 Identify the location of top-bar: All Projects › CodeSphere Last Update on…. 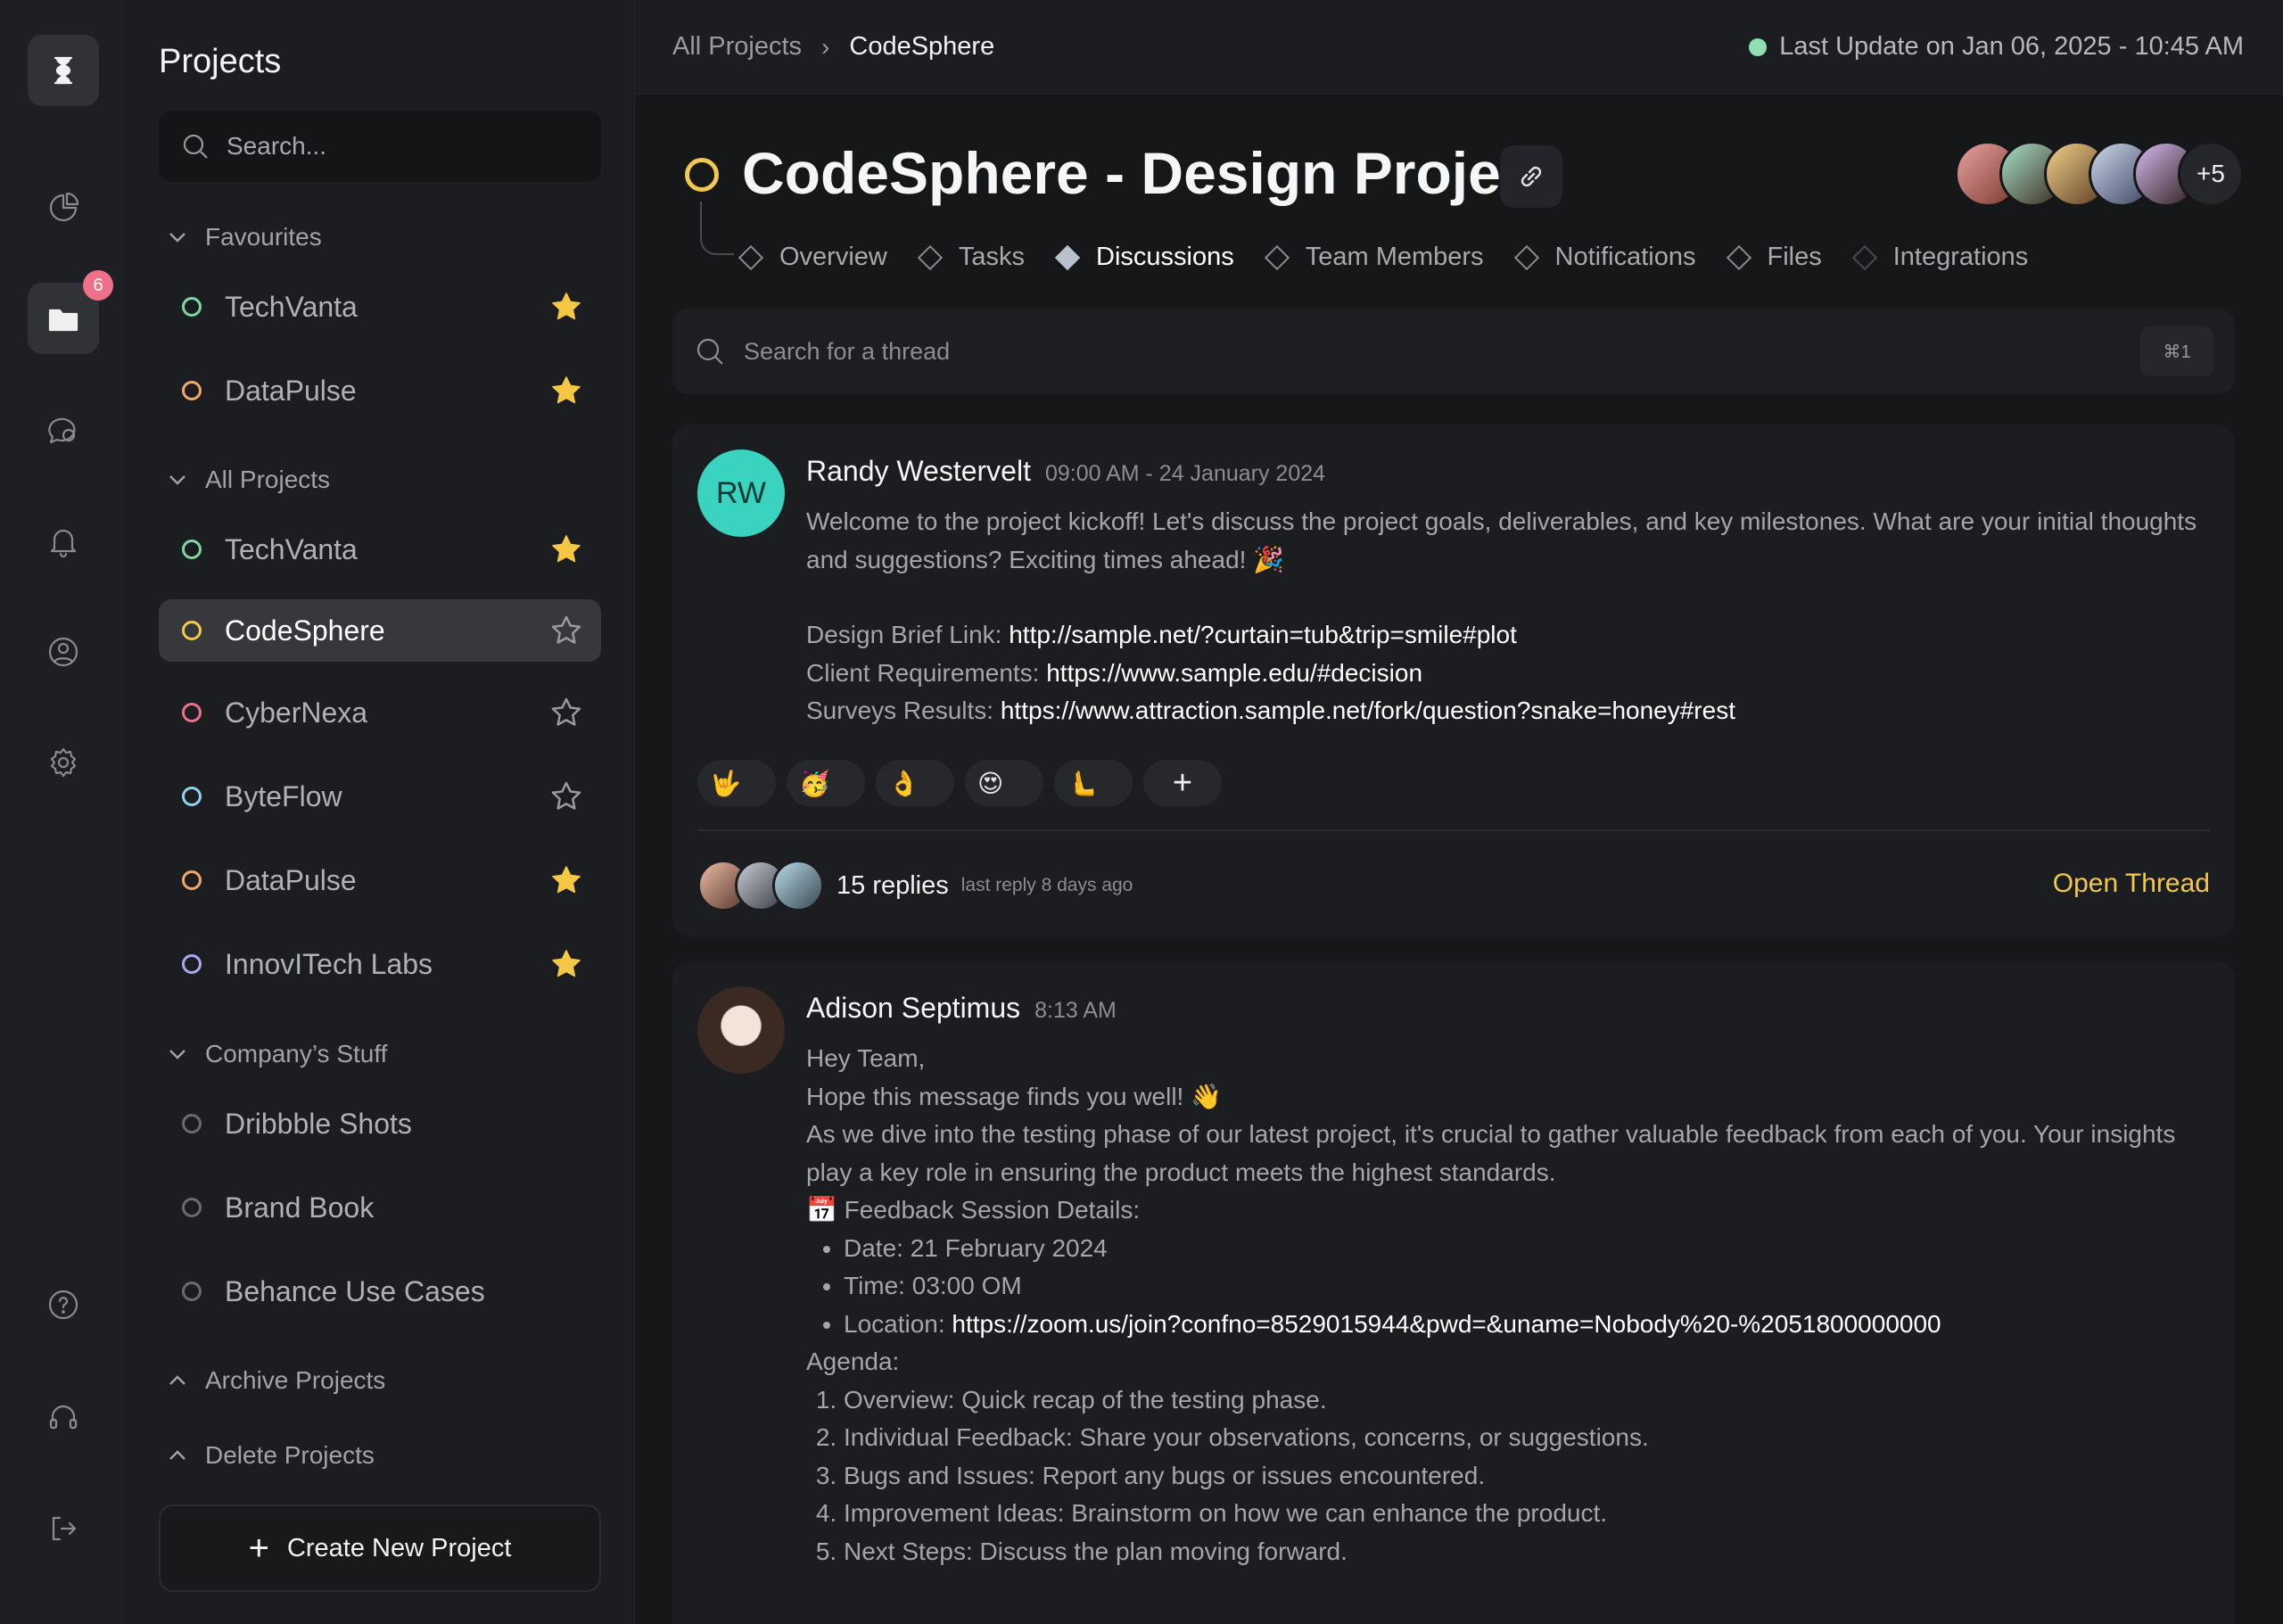
(1459, 47).